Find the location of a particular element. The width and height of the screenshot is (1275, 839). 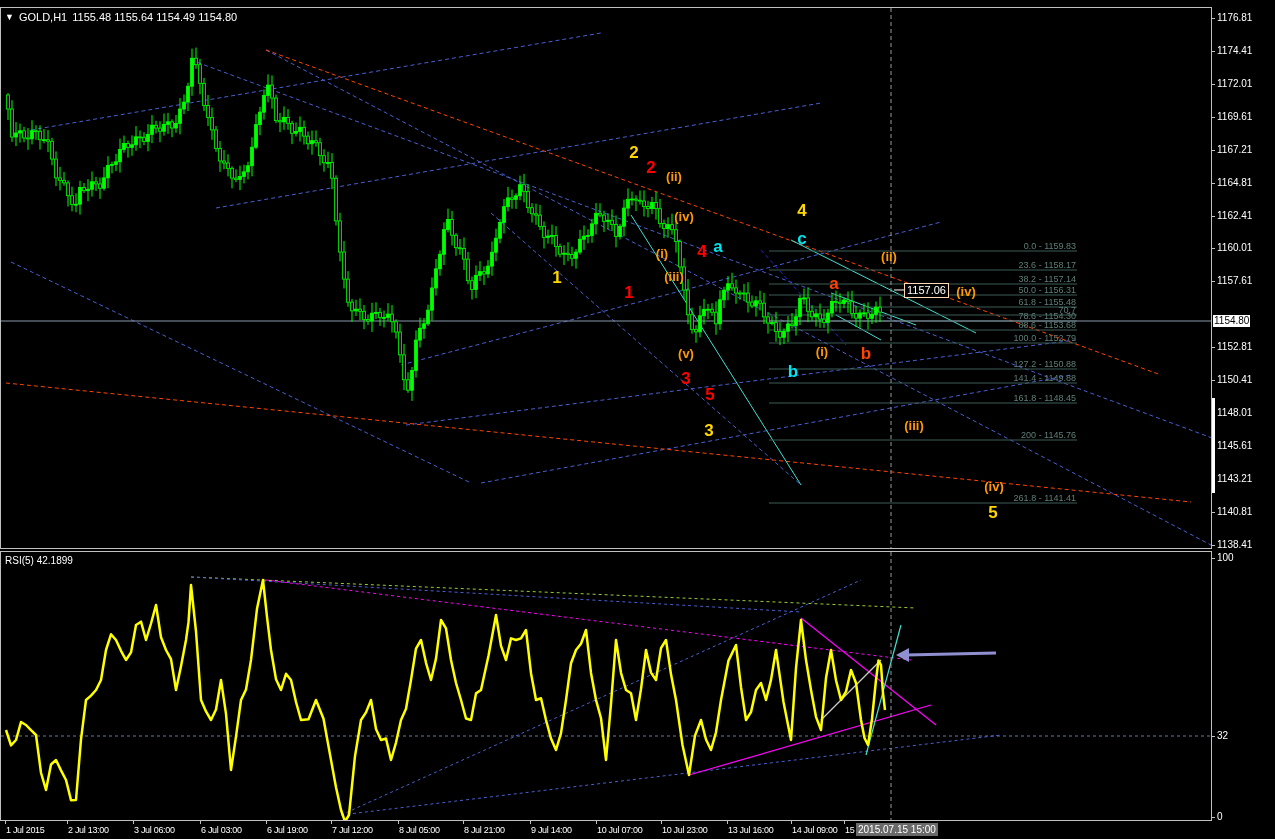

time-axis-label: 10 Jul 23:00 is located at coordinates (685, 830).